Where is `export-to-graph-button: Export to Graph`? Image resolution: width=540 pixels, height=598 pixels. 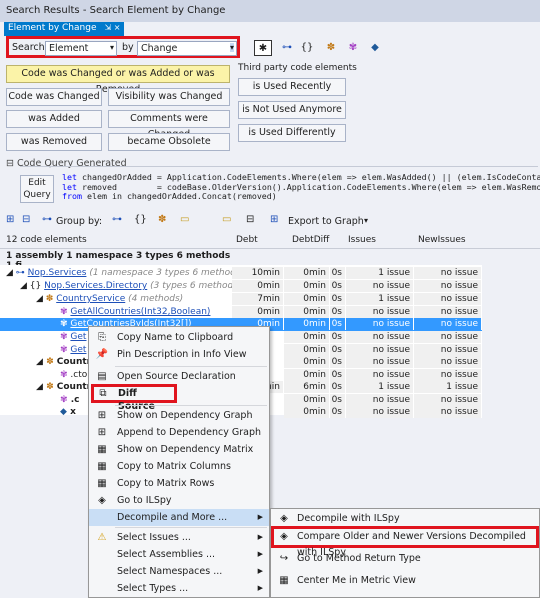
export-to-graph-button: Export to Graph is located at coordinates (326, 221).